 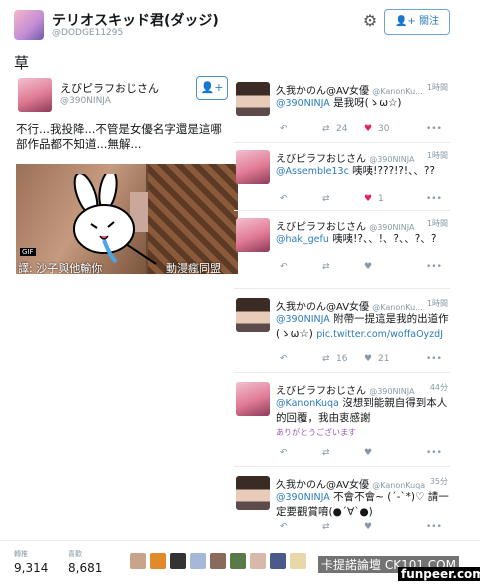 I want to click on user-handle: @DODGE11295, so click(x=88, y=33).